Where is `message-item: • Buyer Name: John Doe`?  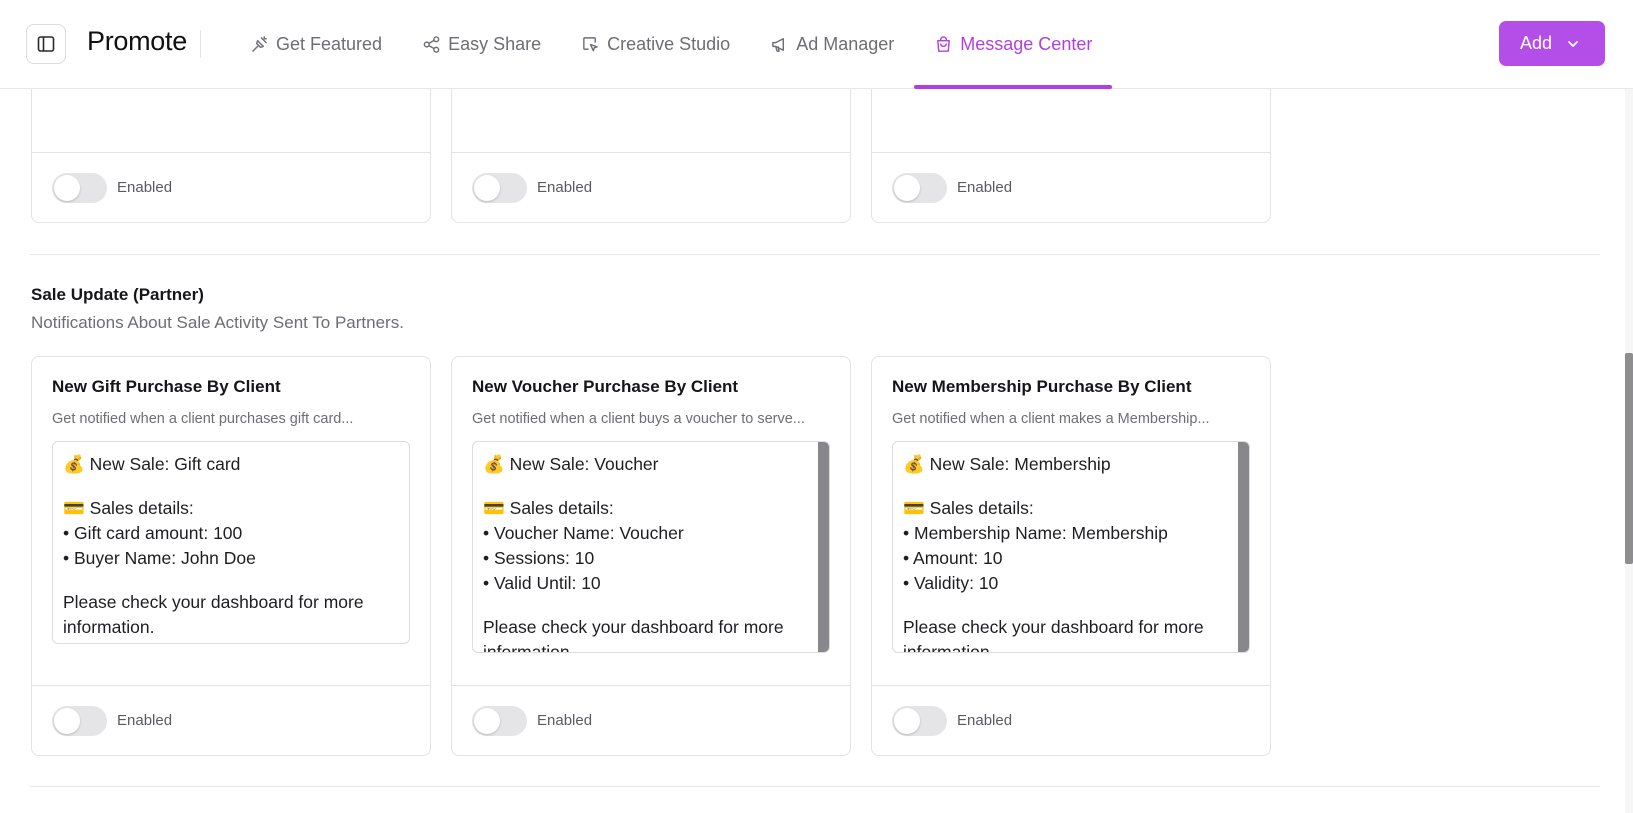 message-item: • Buyer Name: John Doe is located at coordinates (159, 558).